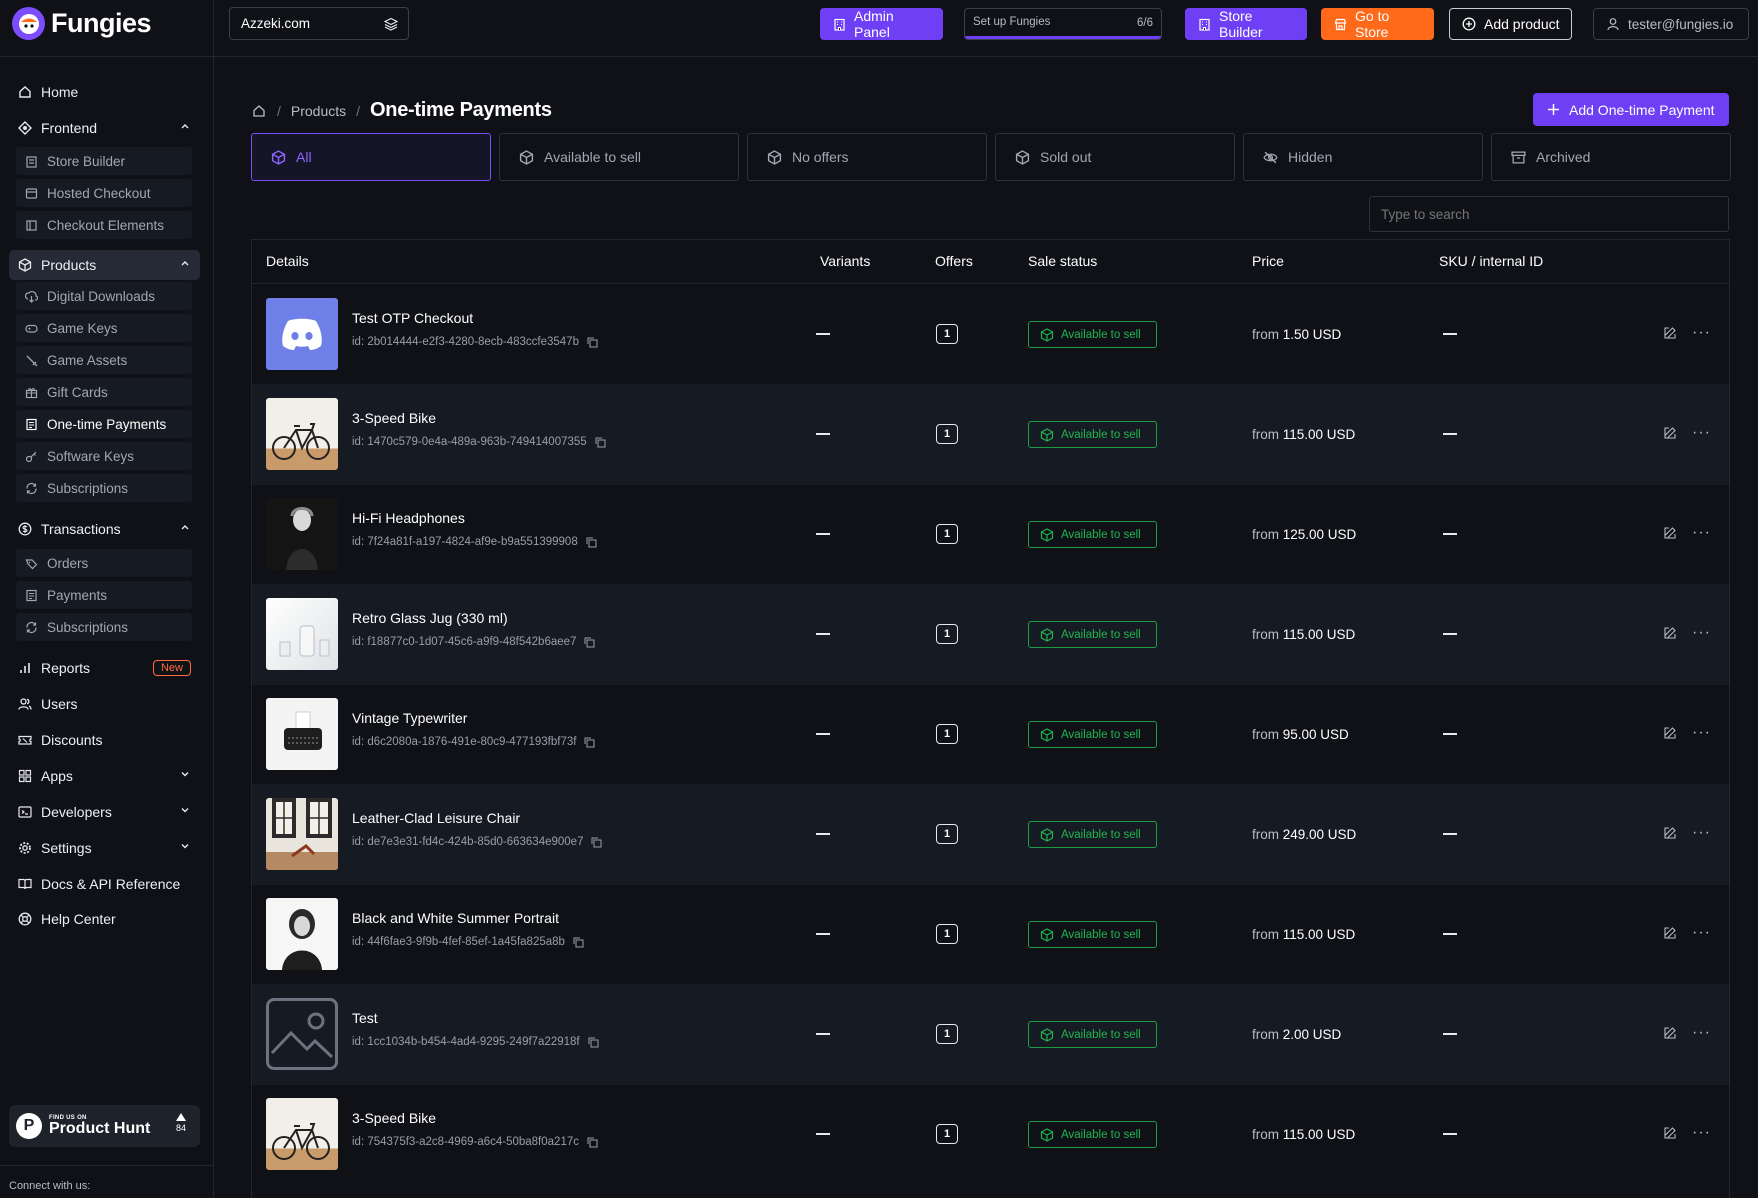 Image resolution: width=1758 pixels, height=1198 pixels. Describe the element at coordinates (409, 718) in the screenshot. I see `product-name: Vintage Typewriter` at that location.